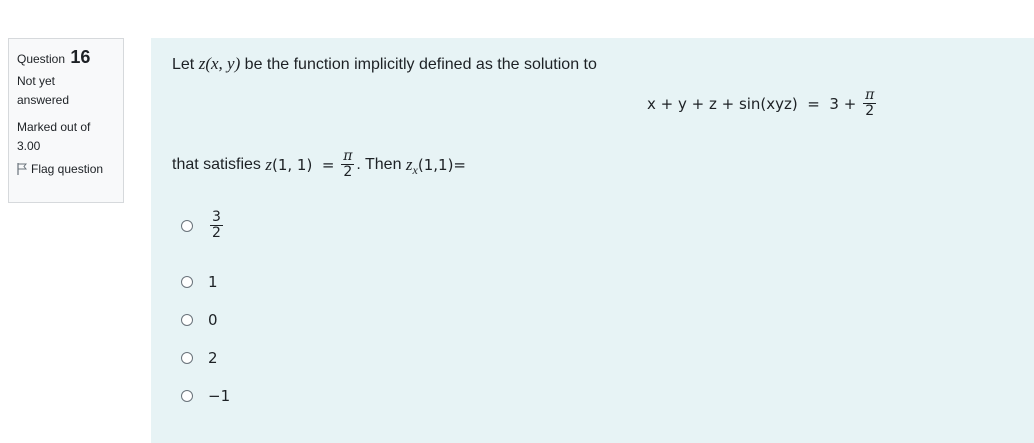  Describe the element at coordinates (22, 169) in the screenshot. I see `flag-icon` at that location.